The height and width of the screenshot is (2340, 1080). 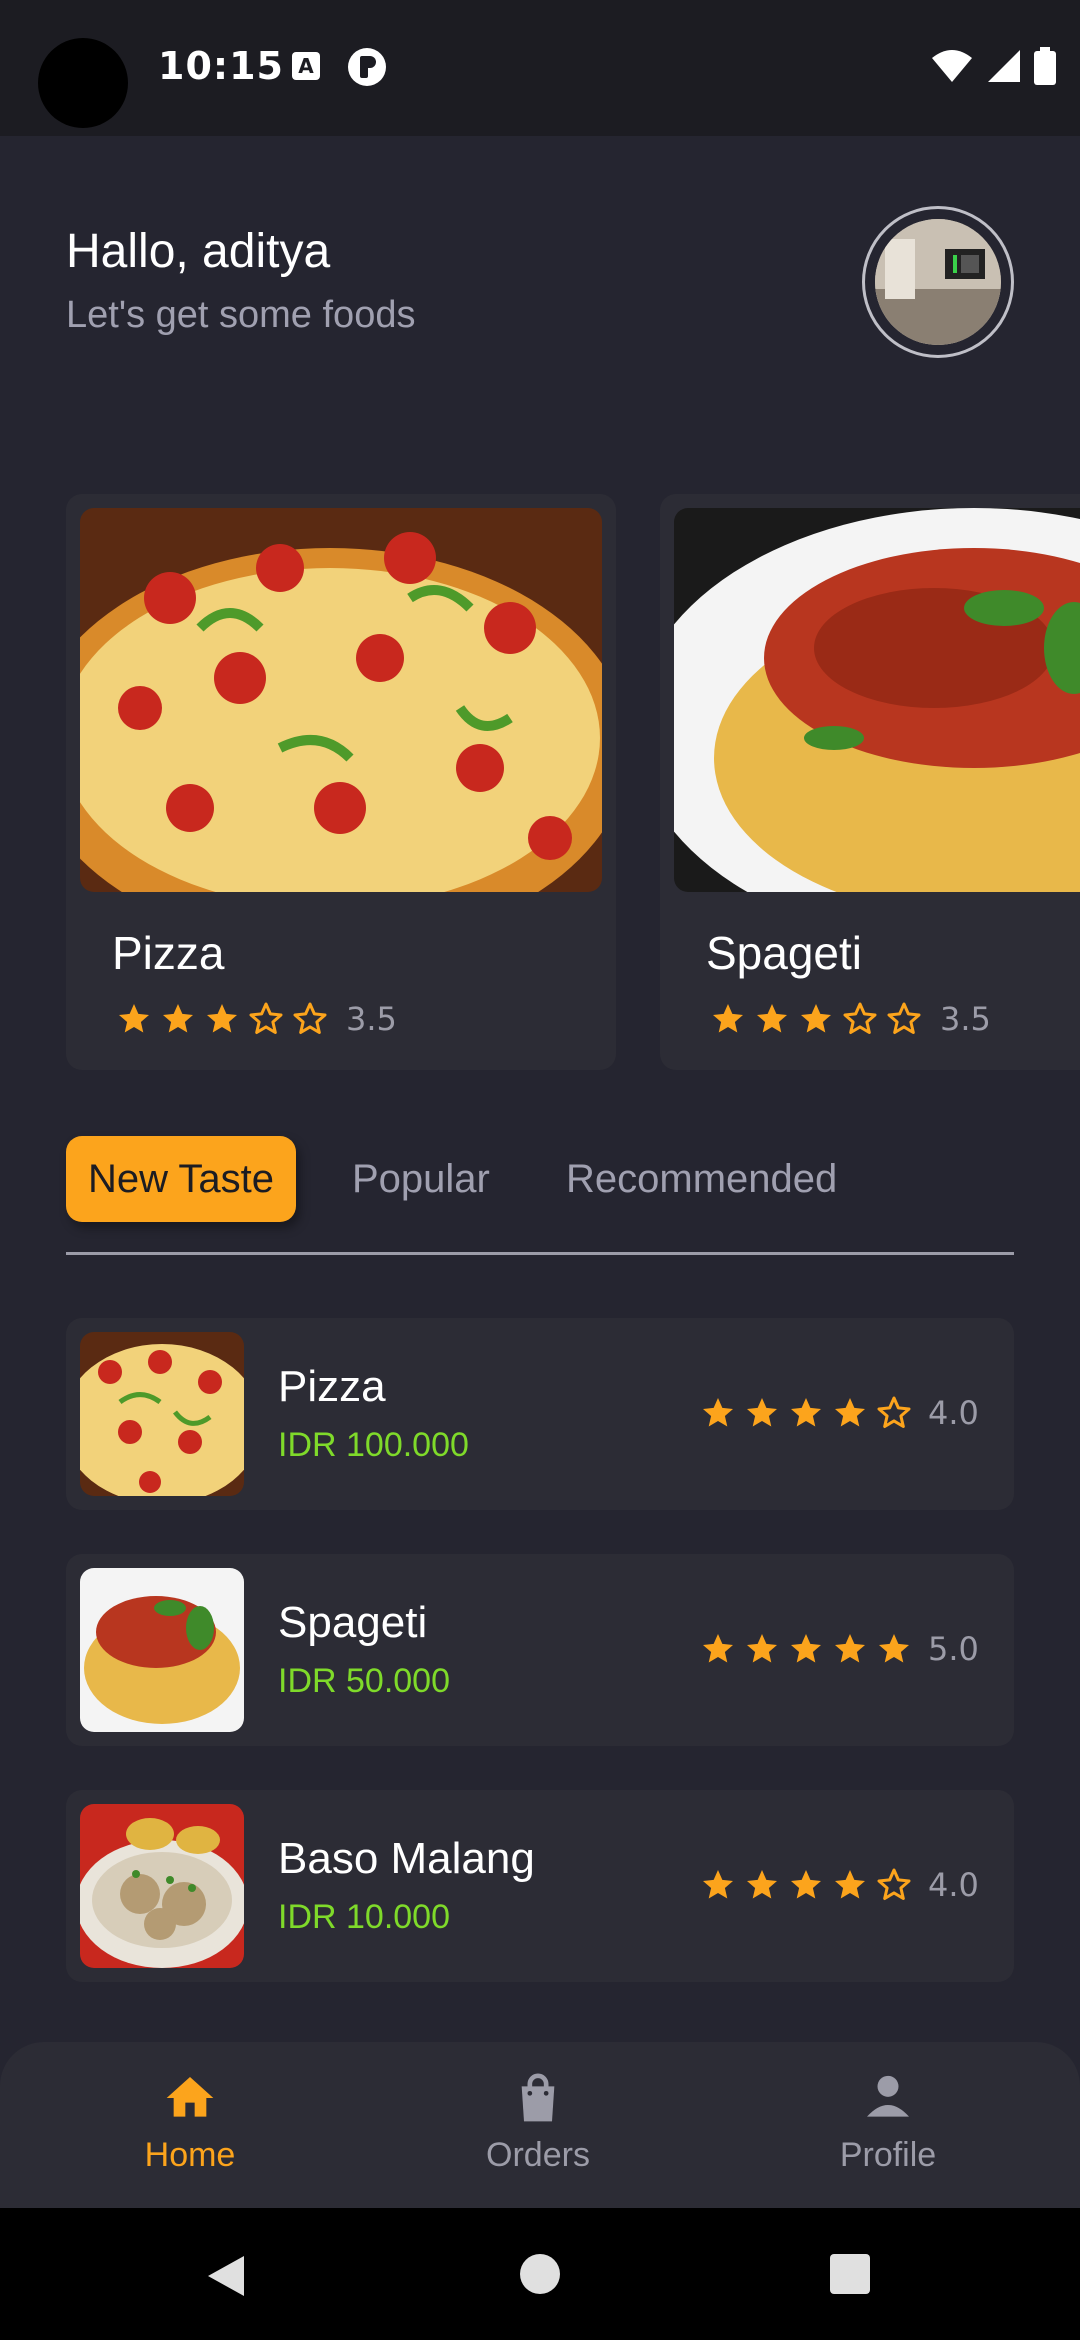 I want to click on nav-orders-label: Orders, so click(x=538, y=2155).